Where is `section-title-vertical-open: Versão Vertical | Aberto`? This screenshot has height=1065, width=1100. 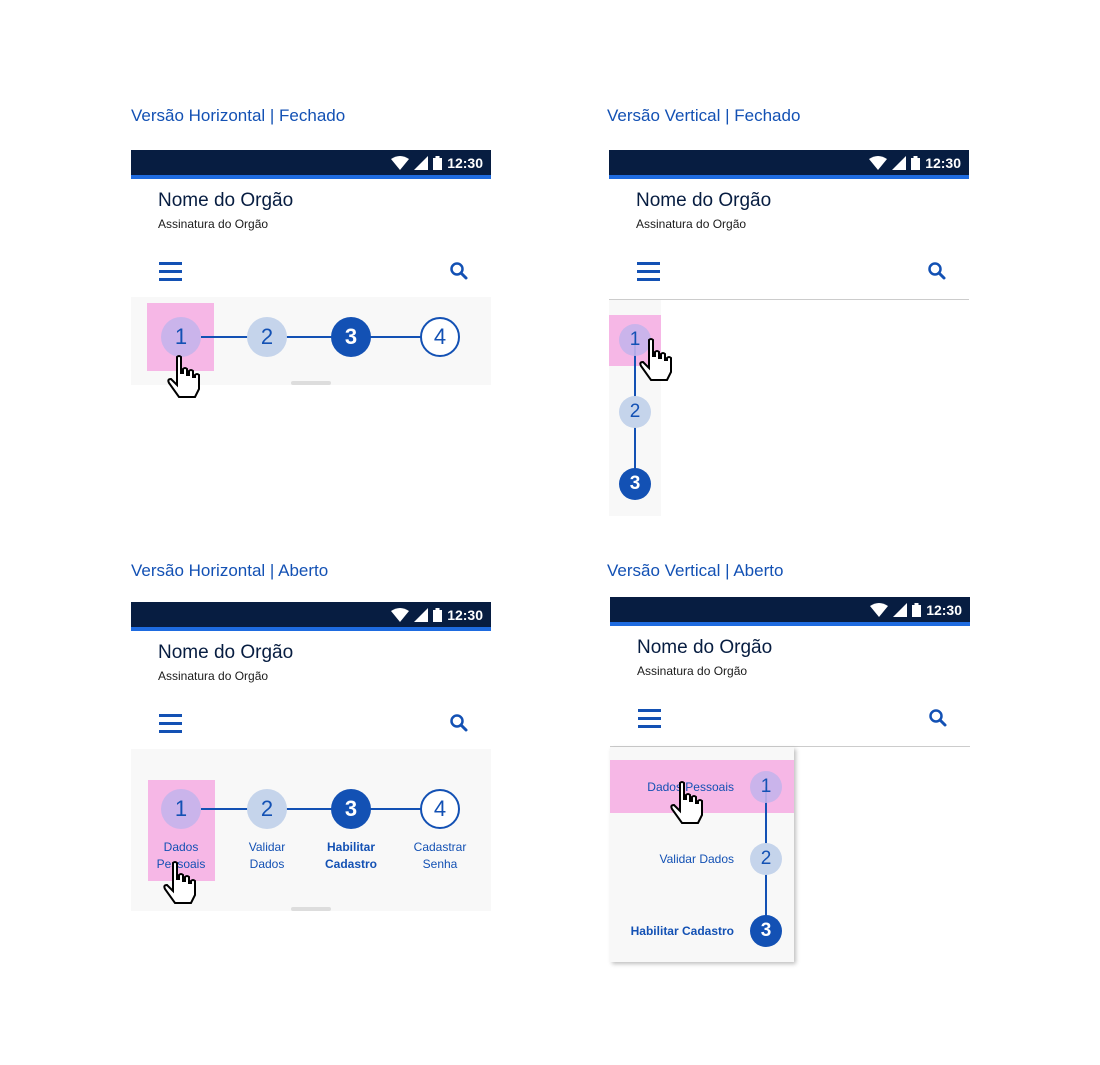 section-title-vertical-open: Versão Vertical | Aberto is located at coordinates (695, 570).